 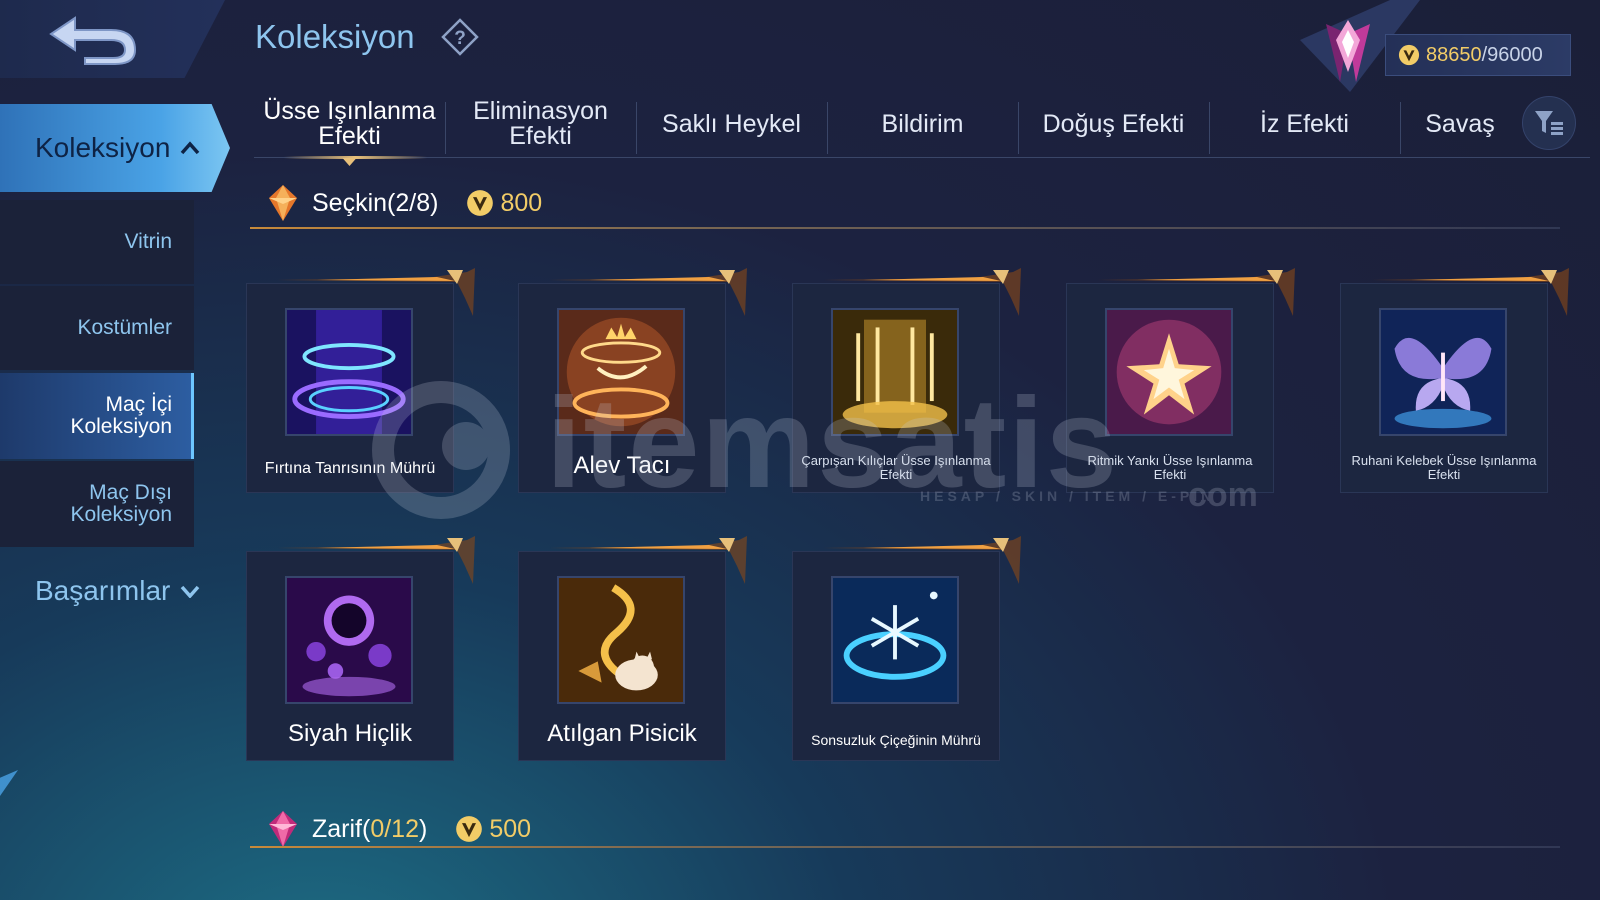 I want to click on back-button, so click(x=112, y=39).